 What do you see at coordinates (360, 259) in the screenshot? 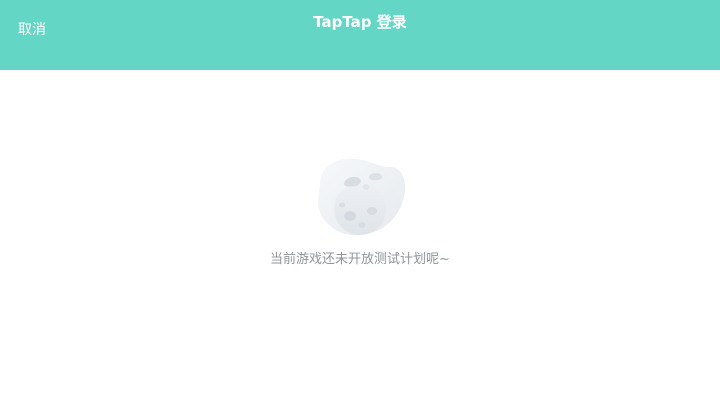
I see `empty-state-message: 当前游戏还未开放测试计划呢~` at bounding box center [360, 259].